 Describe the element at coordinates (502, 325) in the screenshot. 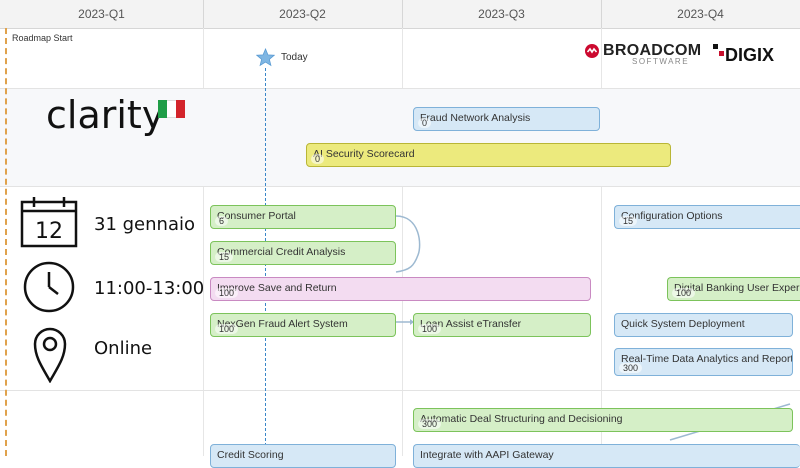

I see `bar-loan-assist-etransfer: Loan Assist eTransfer 100` at that location.